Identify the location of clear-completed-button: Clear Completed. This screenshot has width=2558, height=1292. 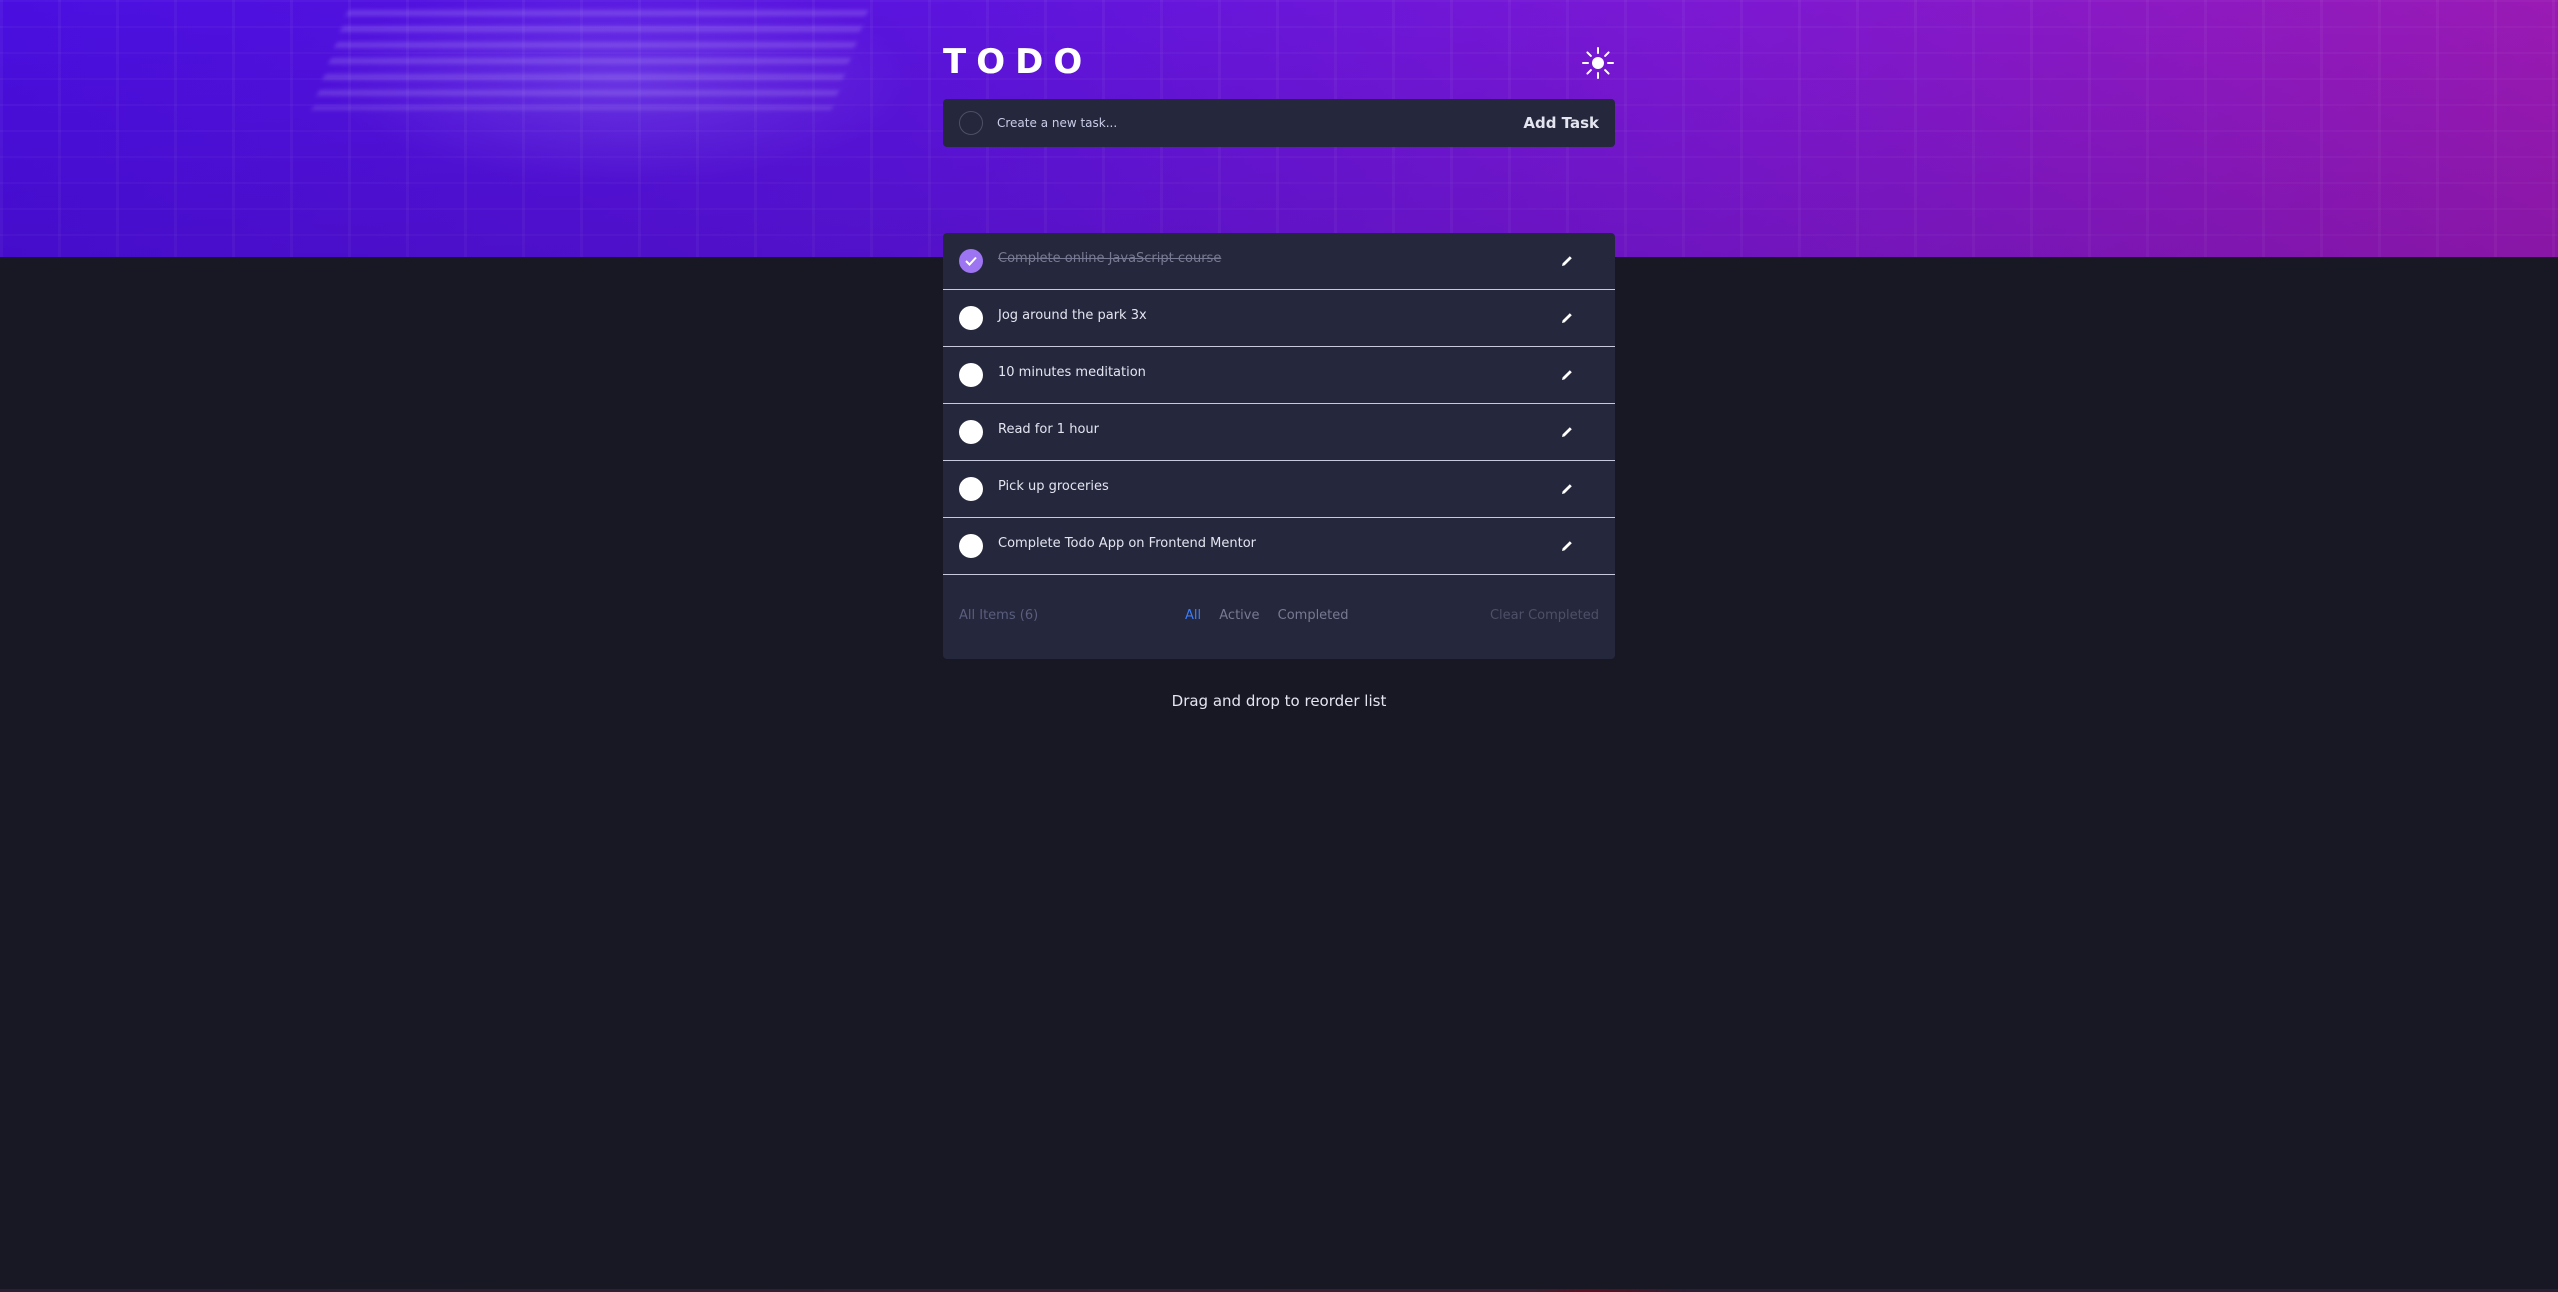
(1544, 615).